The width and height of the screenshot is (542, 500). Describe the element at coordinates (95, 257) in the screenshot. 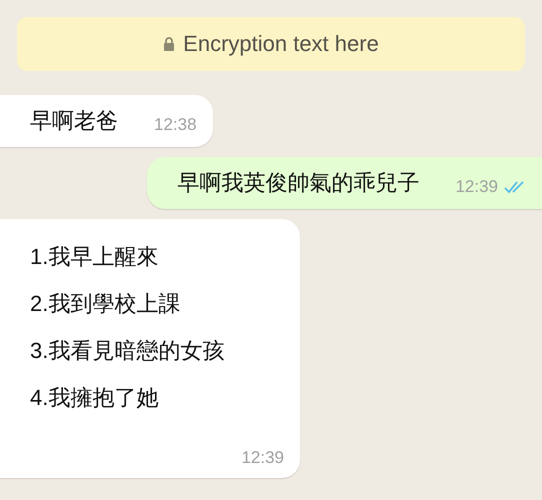

I see `message-text: 1.我早上醒來` at that location.